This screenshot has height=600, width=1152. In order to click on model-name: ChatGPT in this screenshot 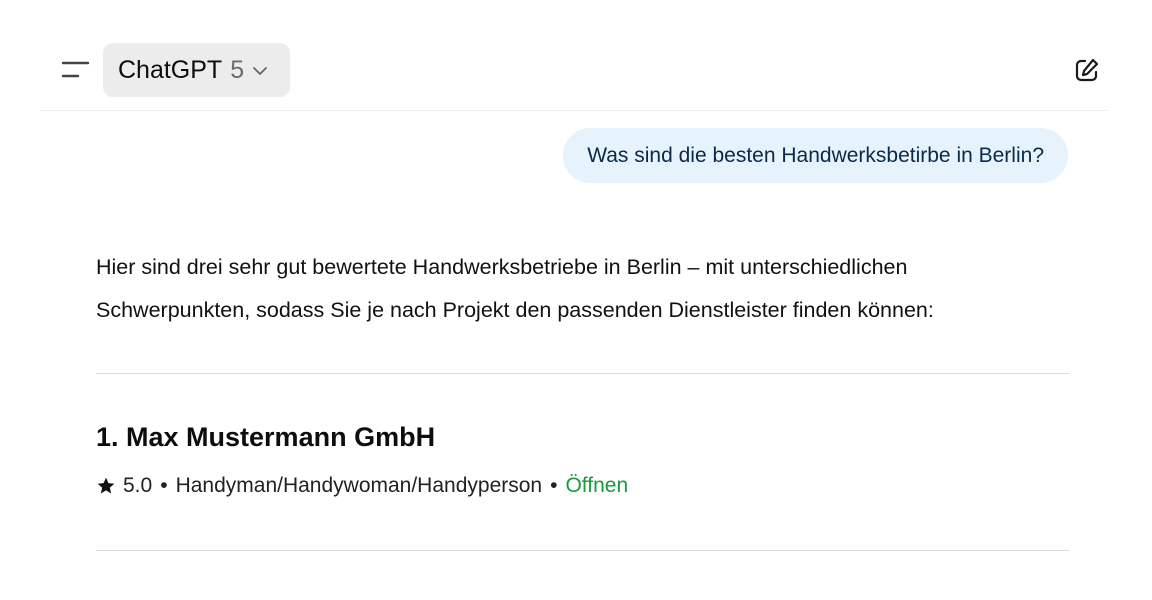, I will do `click(170, 69)`.